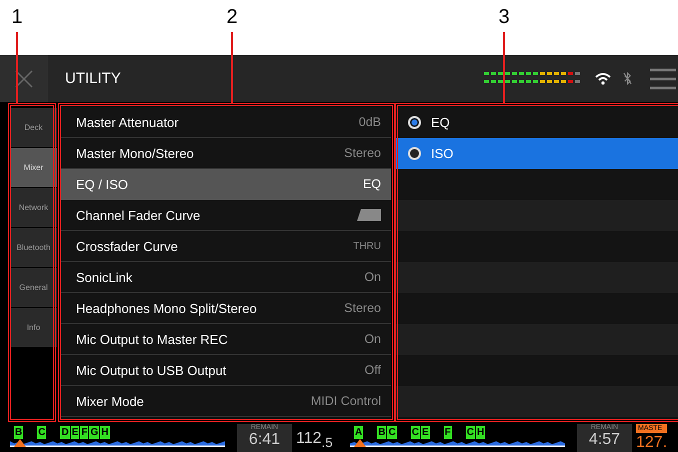 The image size is (678, 452). What do you see at coordinates (627, 78) in the screenshot?
I see `bluetooth-off-icon` at bounding box center [627, 78].